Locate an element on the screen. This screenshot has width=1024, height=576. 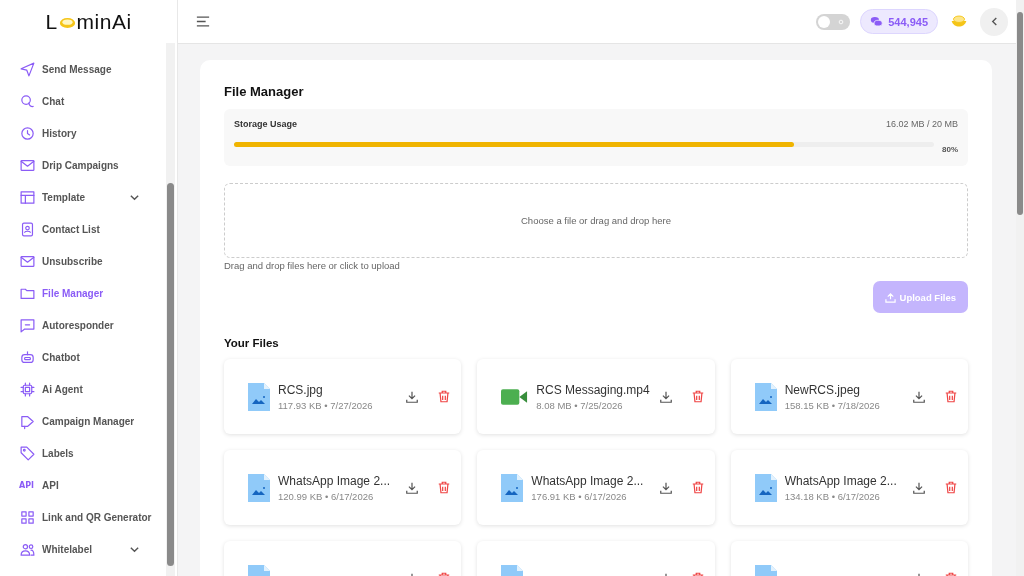
sidebar-item: Unsubscribe is located at coordinates (72, 261).